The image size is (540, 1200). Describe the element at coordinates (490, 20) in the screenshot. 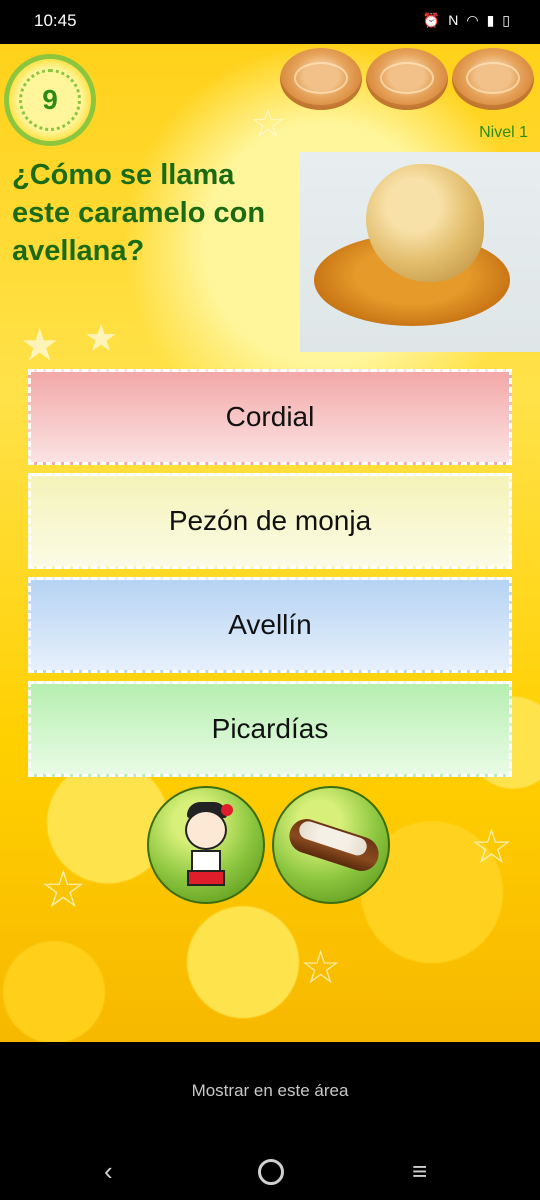

I see `signal-icon: ▮` at that location.